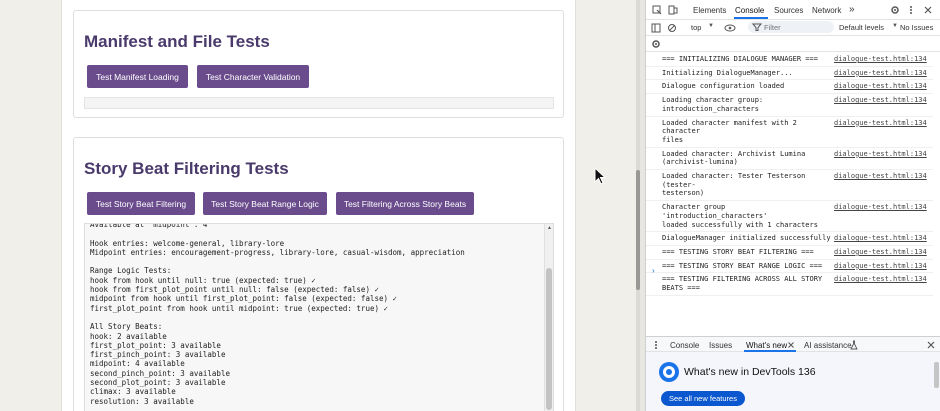 This screenshot has height=411, width=940. I want to click on active-tab-indicator, so click(751, 18).